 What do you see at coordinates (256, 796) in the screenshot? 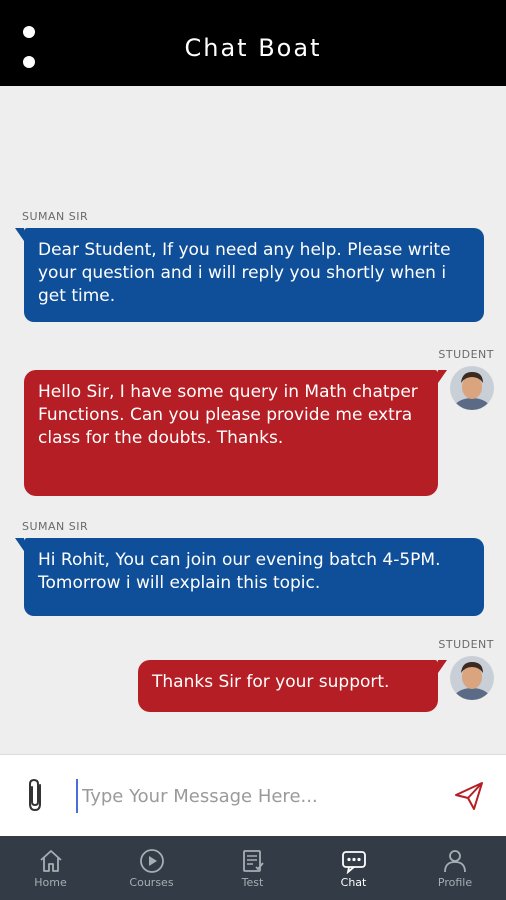
I see `message-input` at bounding box center [256, 796].